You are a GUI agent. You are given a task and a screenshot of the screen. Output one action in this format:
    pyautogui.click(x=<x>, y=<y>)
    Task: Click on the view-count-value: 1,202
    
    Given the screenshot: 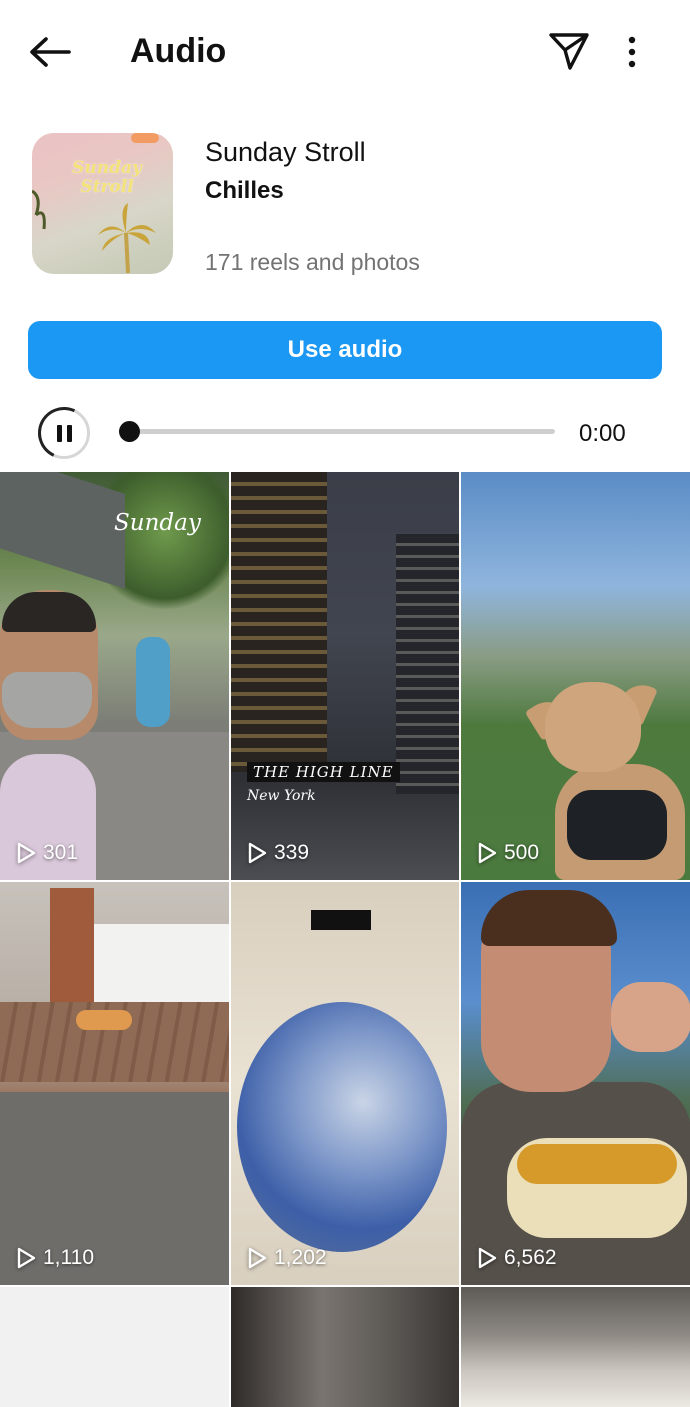 What is the action you would take?
    pyautogui.click(x=300, y=1257)
    